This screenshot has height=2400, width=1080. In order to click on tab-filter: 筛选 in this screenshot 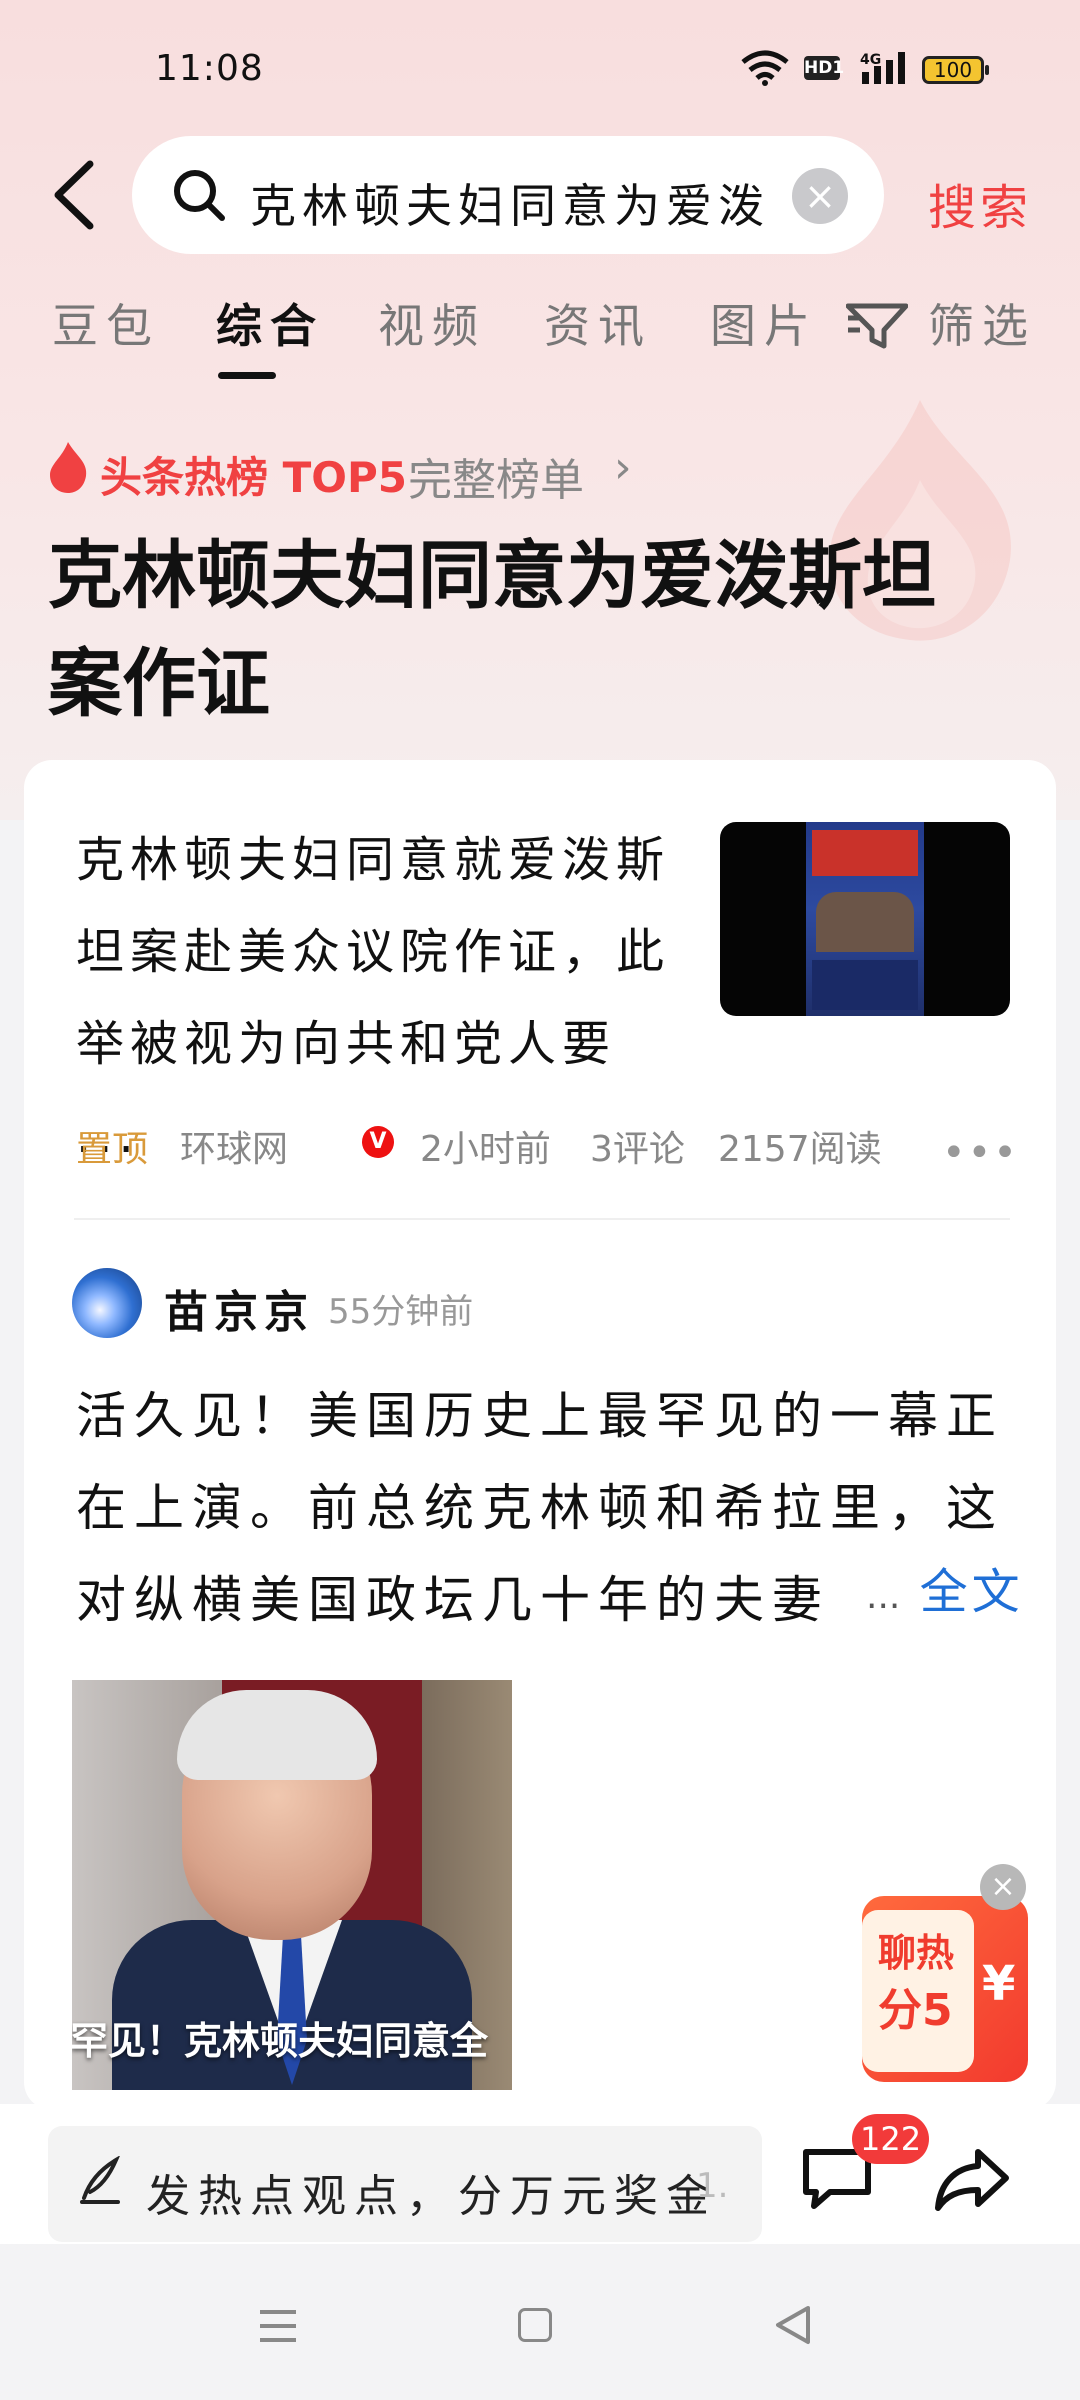, I will do `click(982, 323)`.